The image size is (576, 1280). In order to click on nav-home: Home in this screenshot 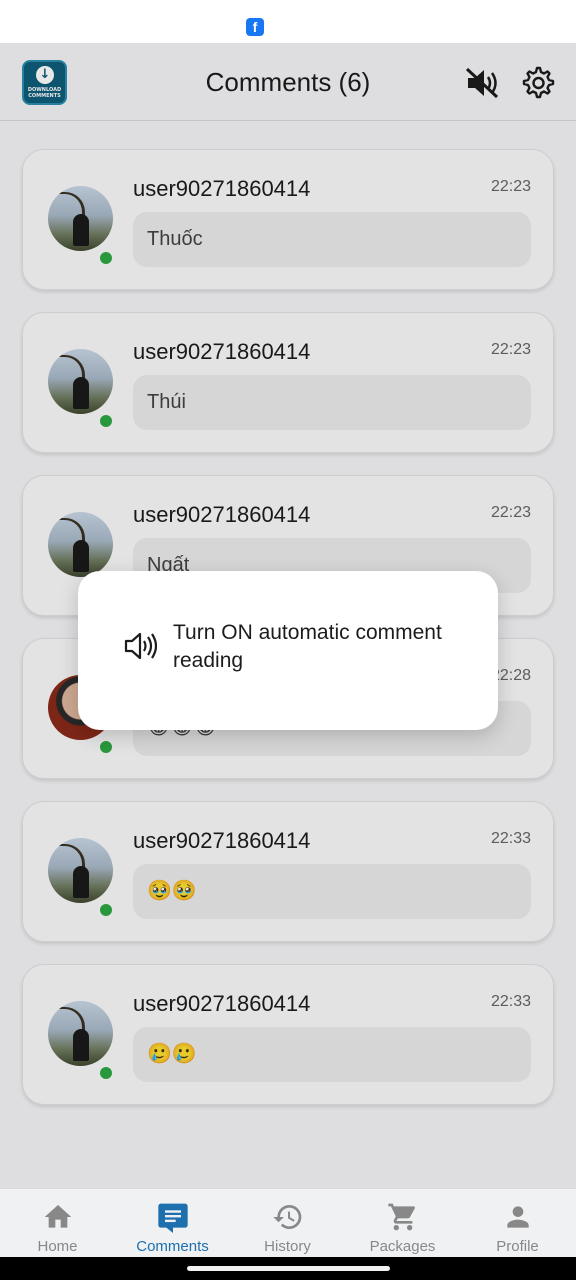, I will do `click(57, 1223)`.